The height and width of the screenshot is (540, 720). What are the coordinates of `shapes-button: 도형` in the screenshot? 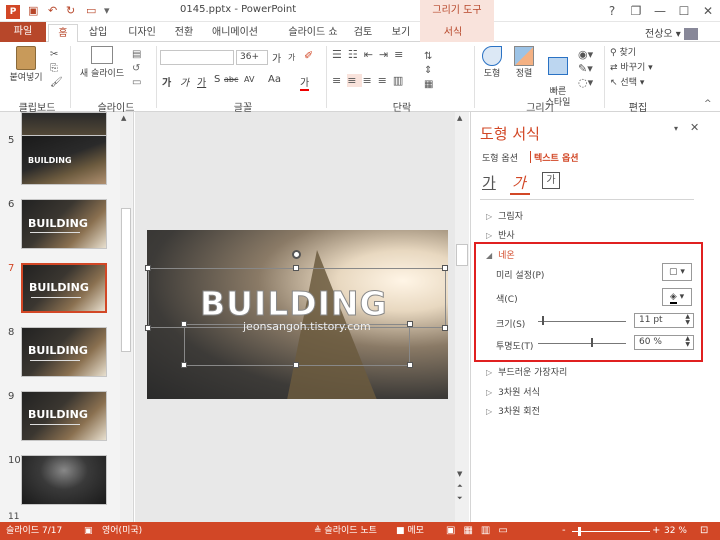 It's located at (492, 63).